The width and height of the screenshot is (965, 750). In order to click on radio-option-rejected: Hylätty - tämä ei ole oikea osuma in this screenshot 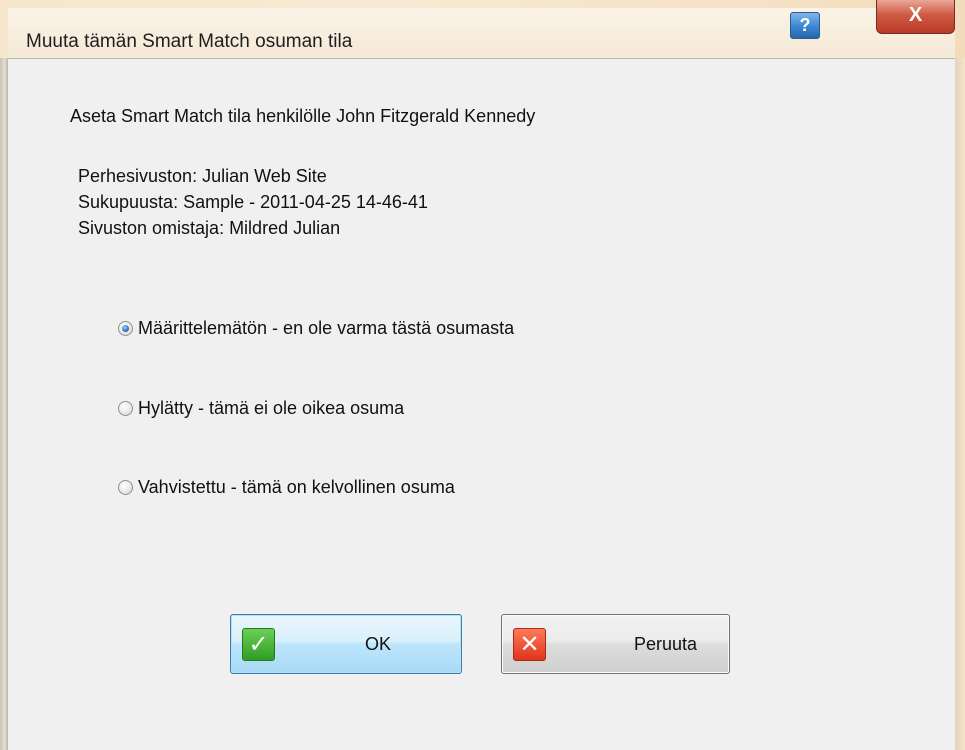, I will do `click(261, 408)`.